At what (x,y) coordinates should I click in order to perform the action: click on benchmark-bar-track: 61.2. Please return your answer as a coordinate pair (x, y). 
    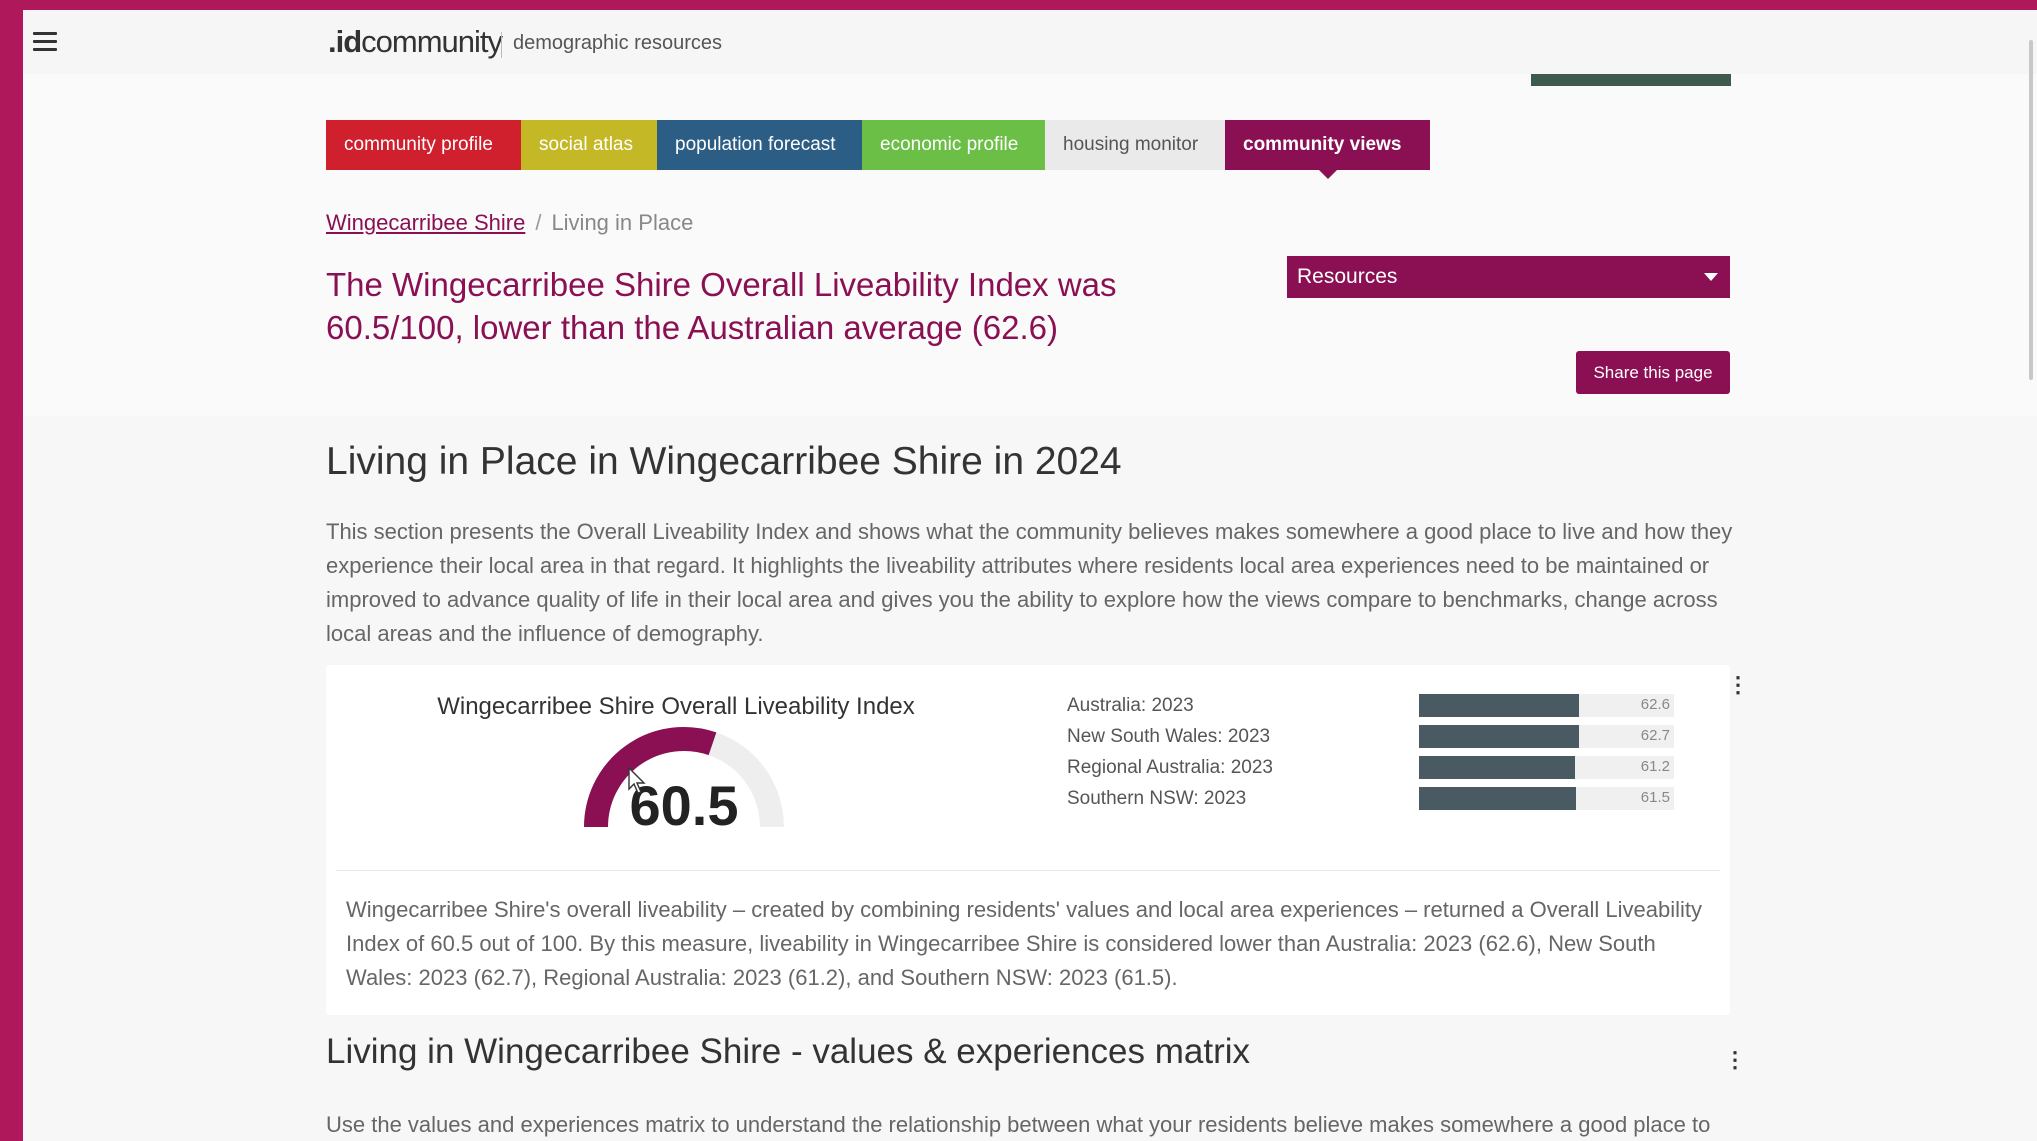
    Looking at the image, I should click on (1546, 767).